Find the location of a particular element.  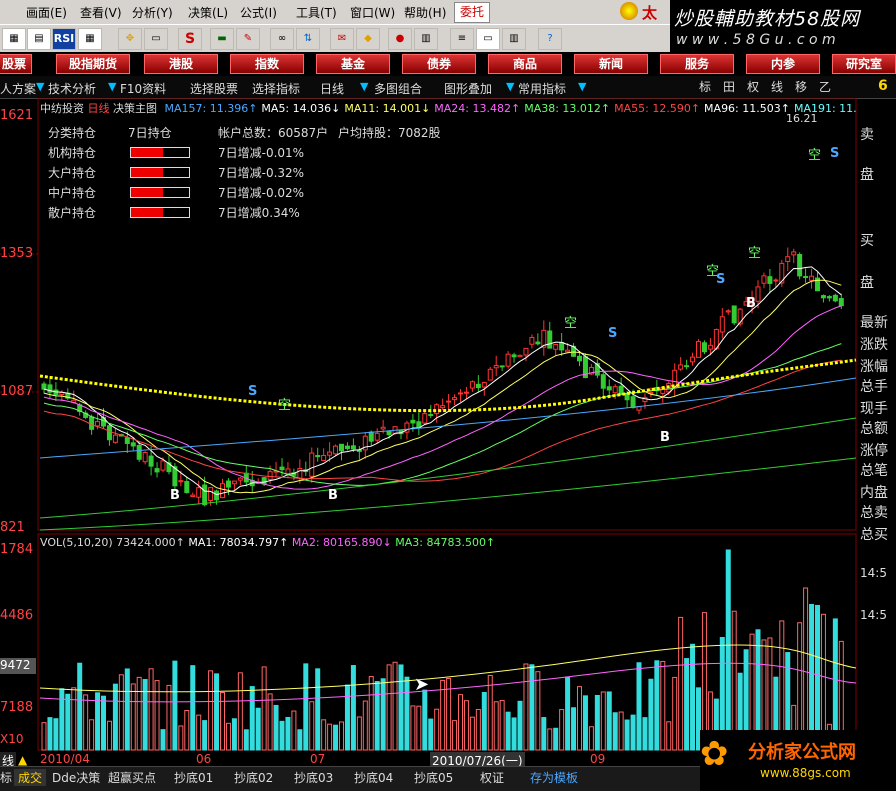

bottom-tab-bottom02: 抄底02 is located at coordinates (253, 777).